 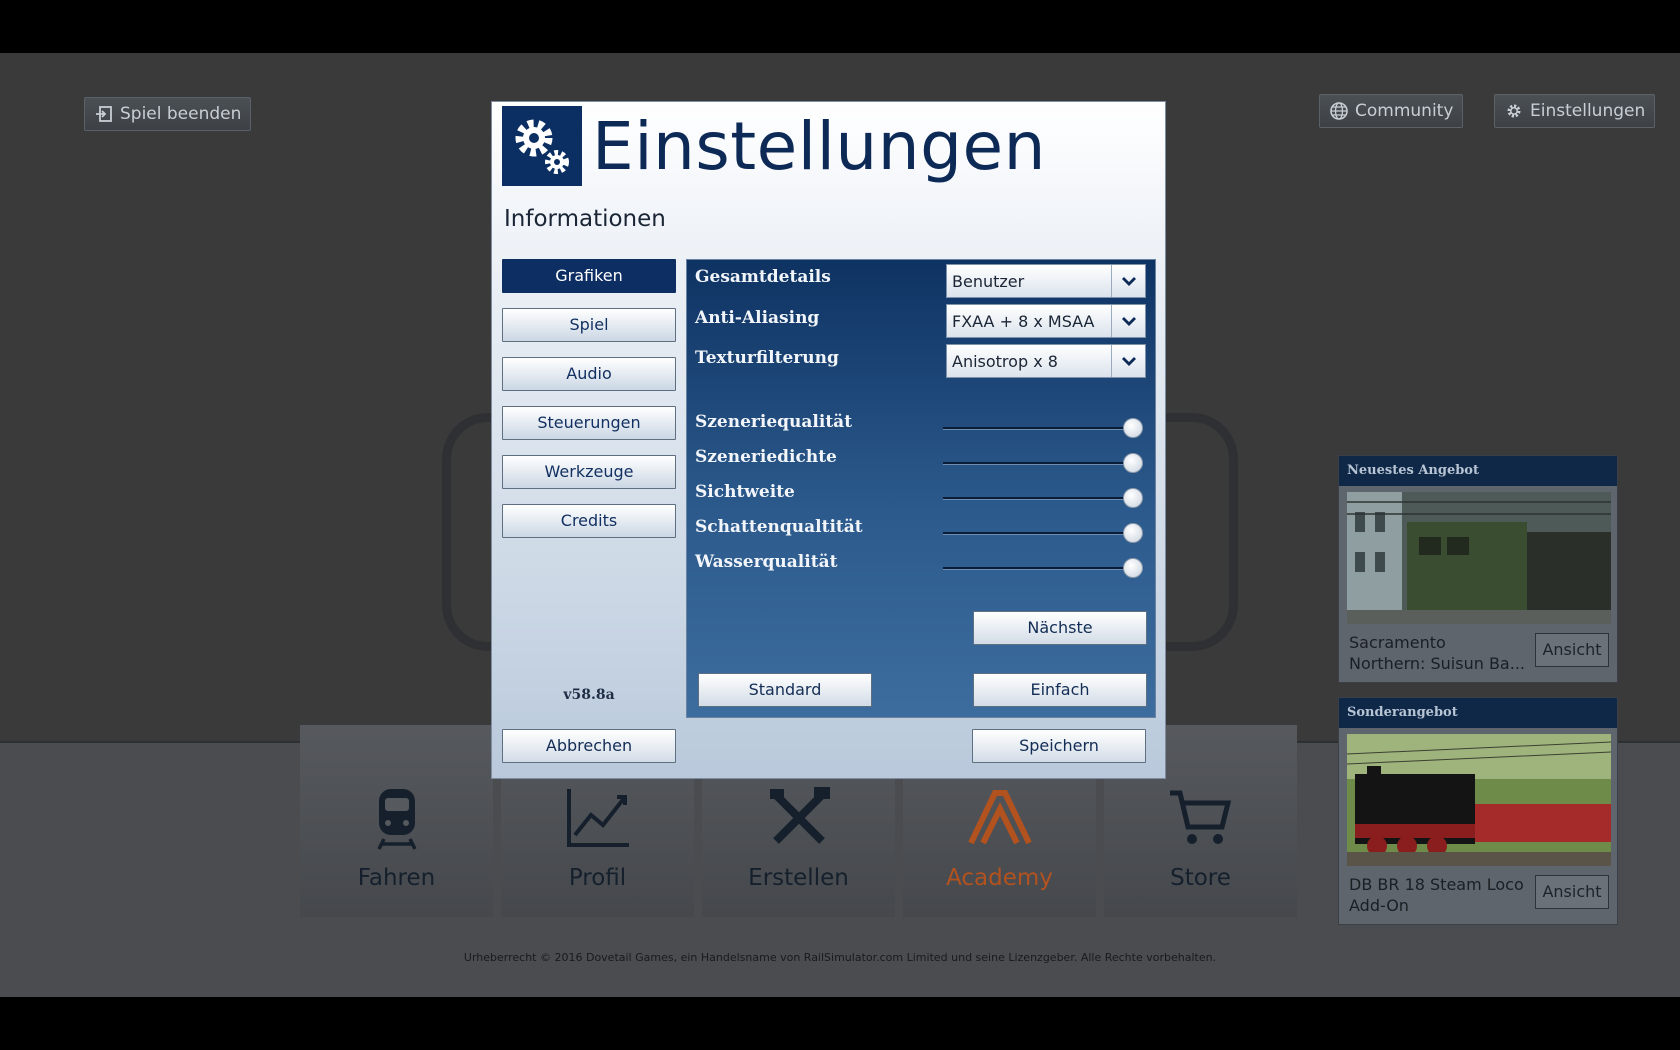 I want to click on setting-label: Texturfilterung, so click(x=767, y=358).